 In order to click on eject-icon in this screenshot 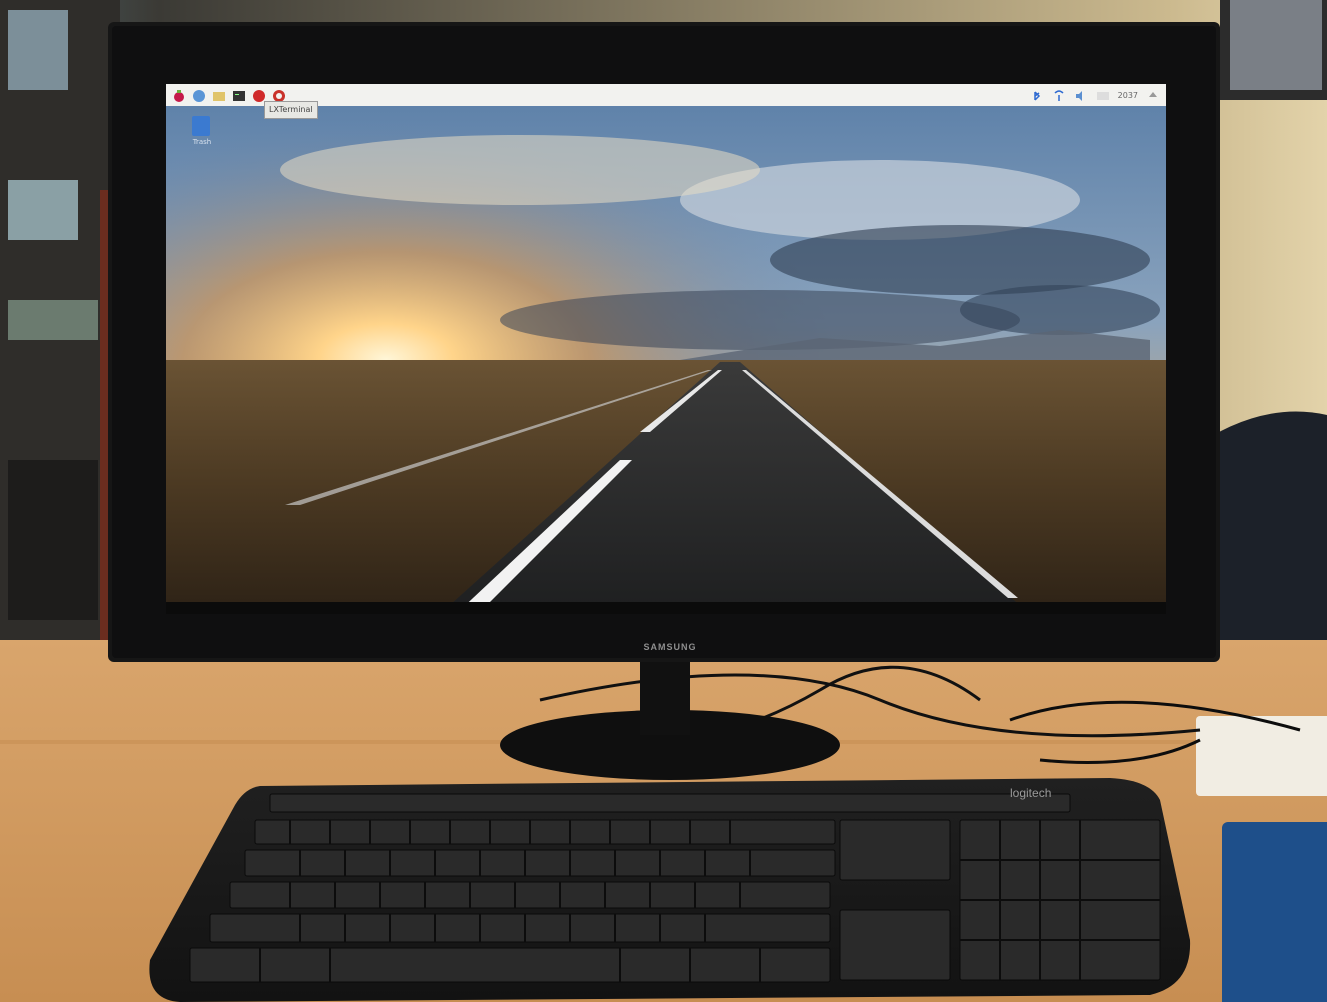, I will do `click(1153, 95)`.